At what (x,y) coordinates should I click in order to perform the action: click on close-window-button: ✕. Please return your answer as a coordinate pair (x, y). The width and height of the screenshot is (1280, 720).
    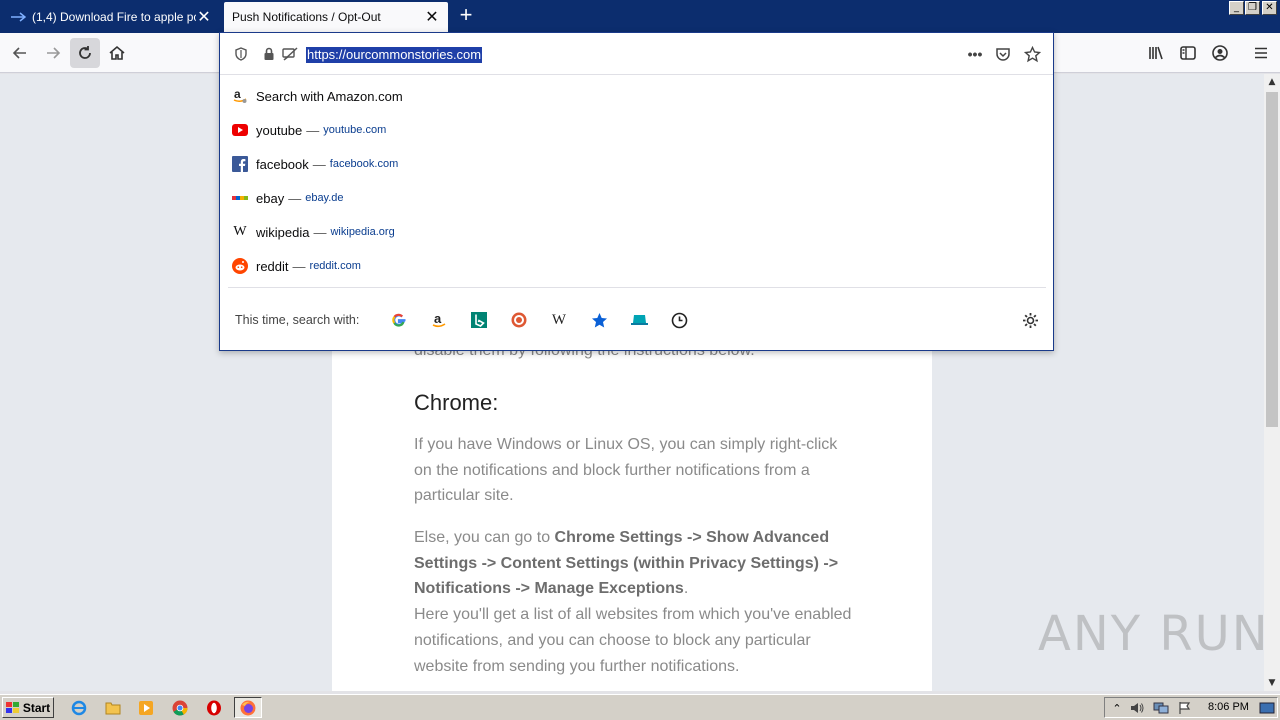
    Looking at the image, I should click on (1269, 8).